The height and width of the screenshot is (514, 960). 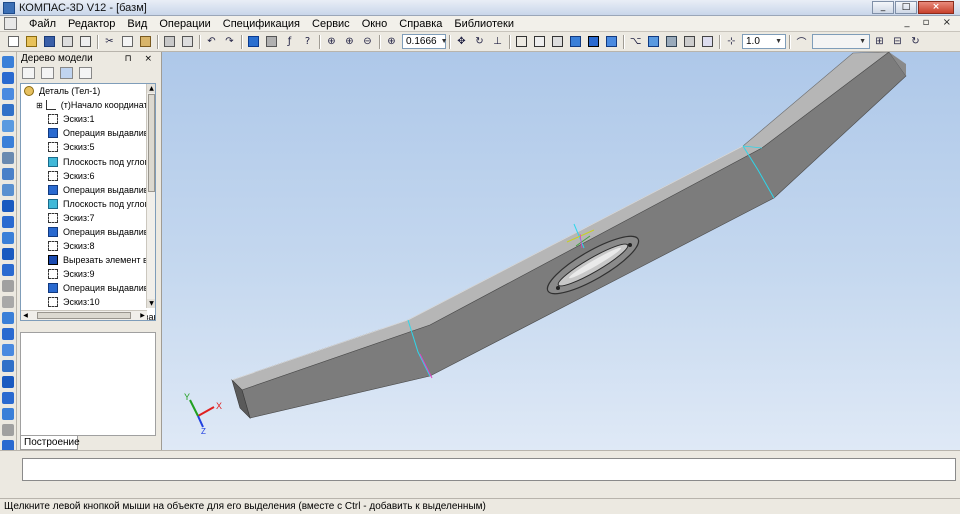 What do you see at coordinates (88, 232) in the screenshot?
I see `tree-item: Операция выдавливания:3` at bounding box center [88, 232].